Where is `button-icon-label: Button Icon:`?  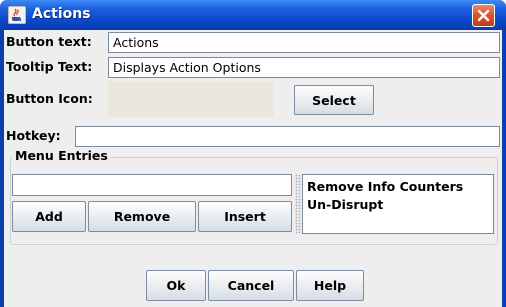 button-icon-label: Button Icon: is located at coordinates (49, 98).